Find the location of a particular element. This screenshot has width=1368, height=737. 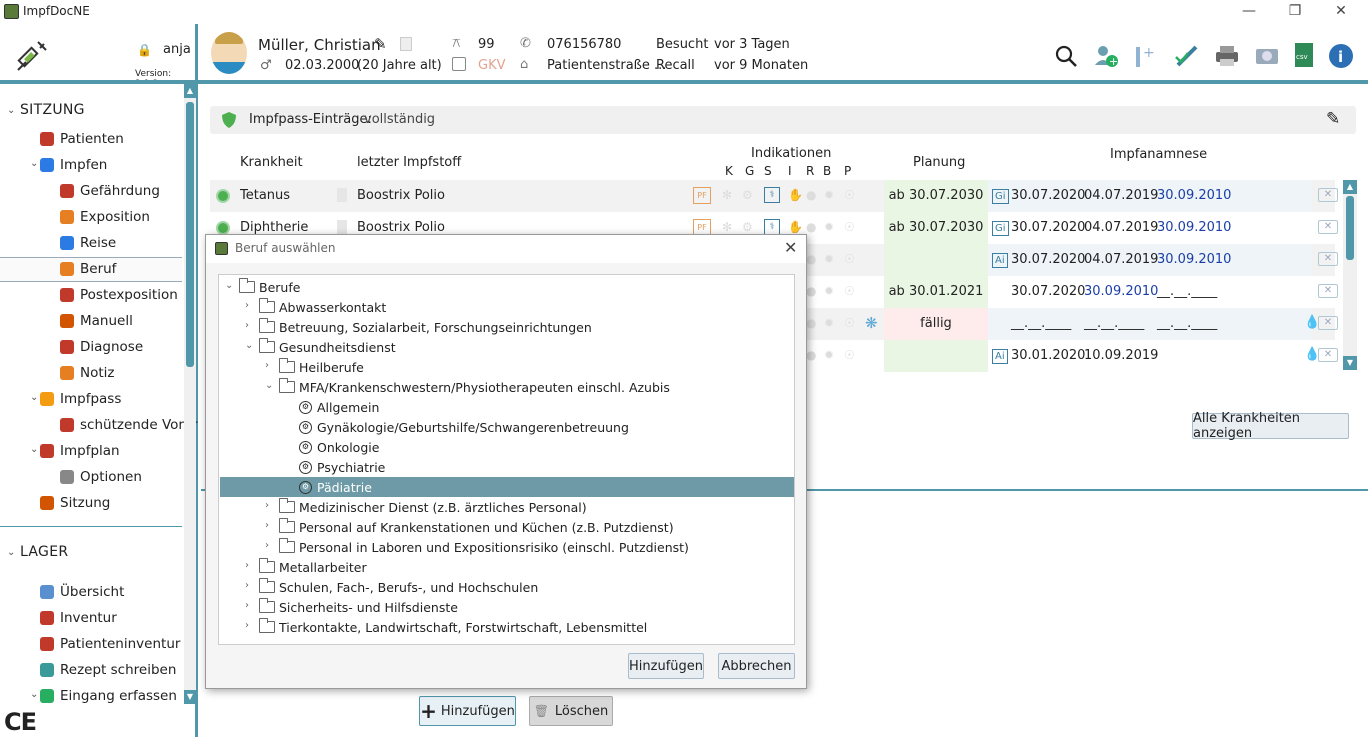

sidebar-item-inventur: Inventur is located at coordinates (78, 618).